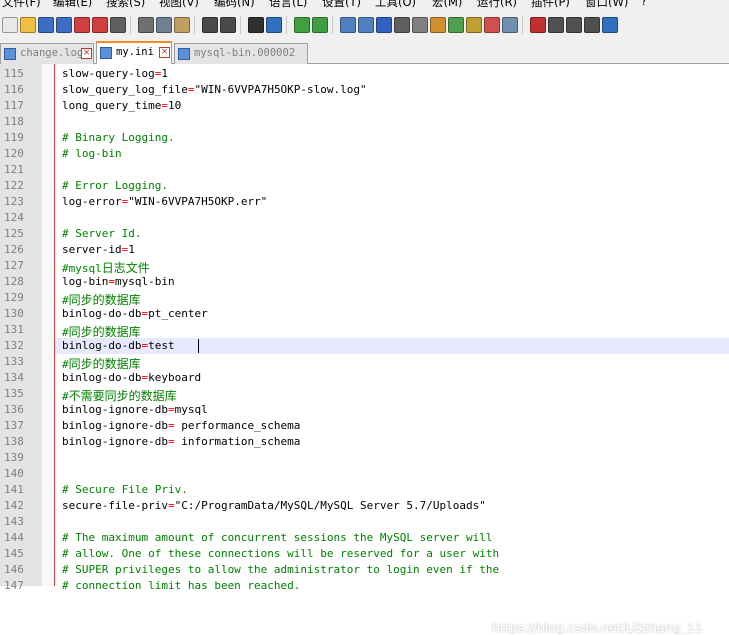 The width and height of the screenshot is (729, 635). What do you see at coordinates (72, 5) in the screenshot?
I see `menu-item-1: 编辑(E)` at bounding box center [72, 5].